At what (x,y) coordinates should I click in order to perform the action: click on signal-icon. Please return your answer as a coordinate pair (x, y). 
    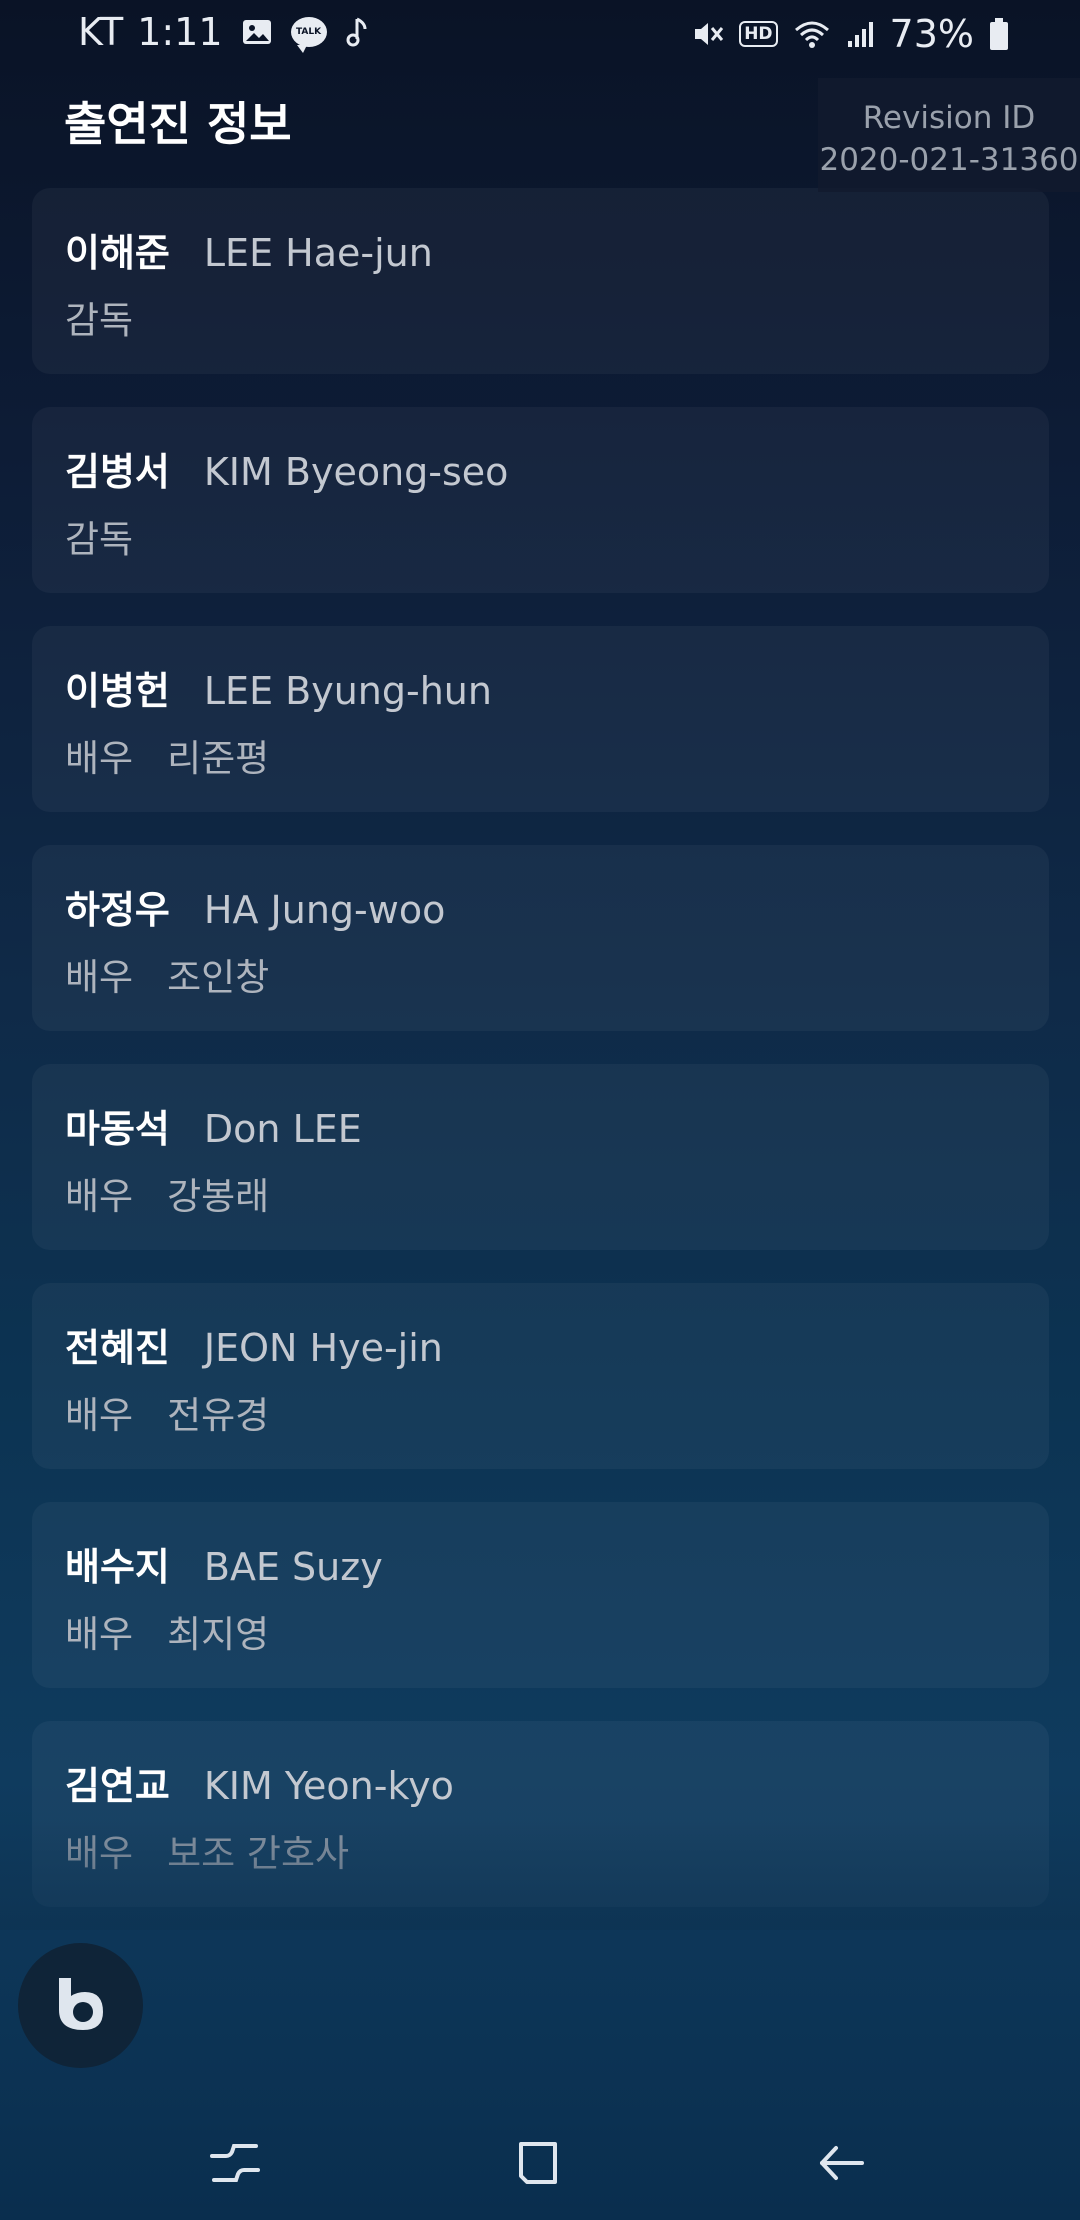
    Looking at the image, I should click on (861, 34).